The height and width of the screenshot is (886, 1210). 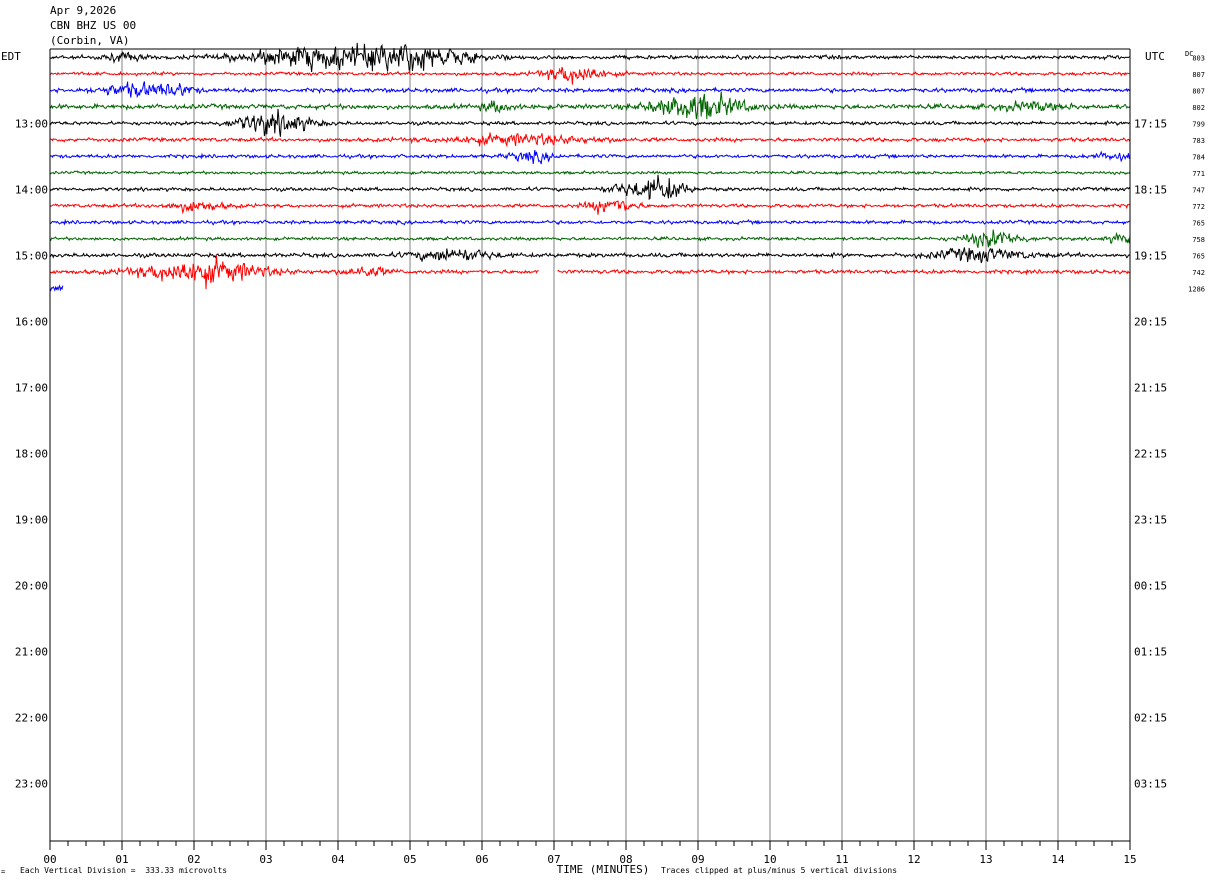 What do you see at coordinates (1150, 519) in the screenshot?
I see `utc-hour-label: 23:15` at bounding box center [1150, 519].